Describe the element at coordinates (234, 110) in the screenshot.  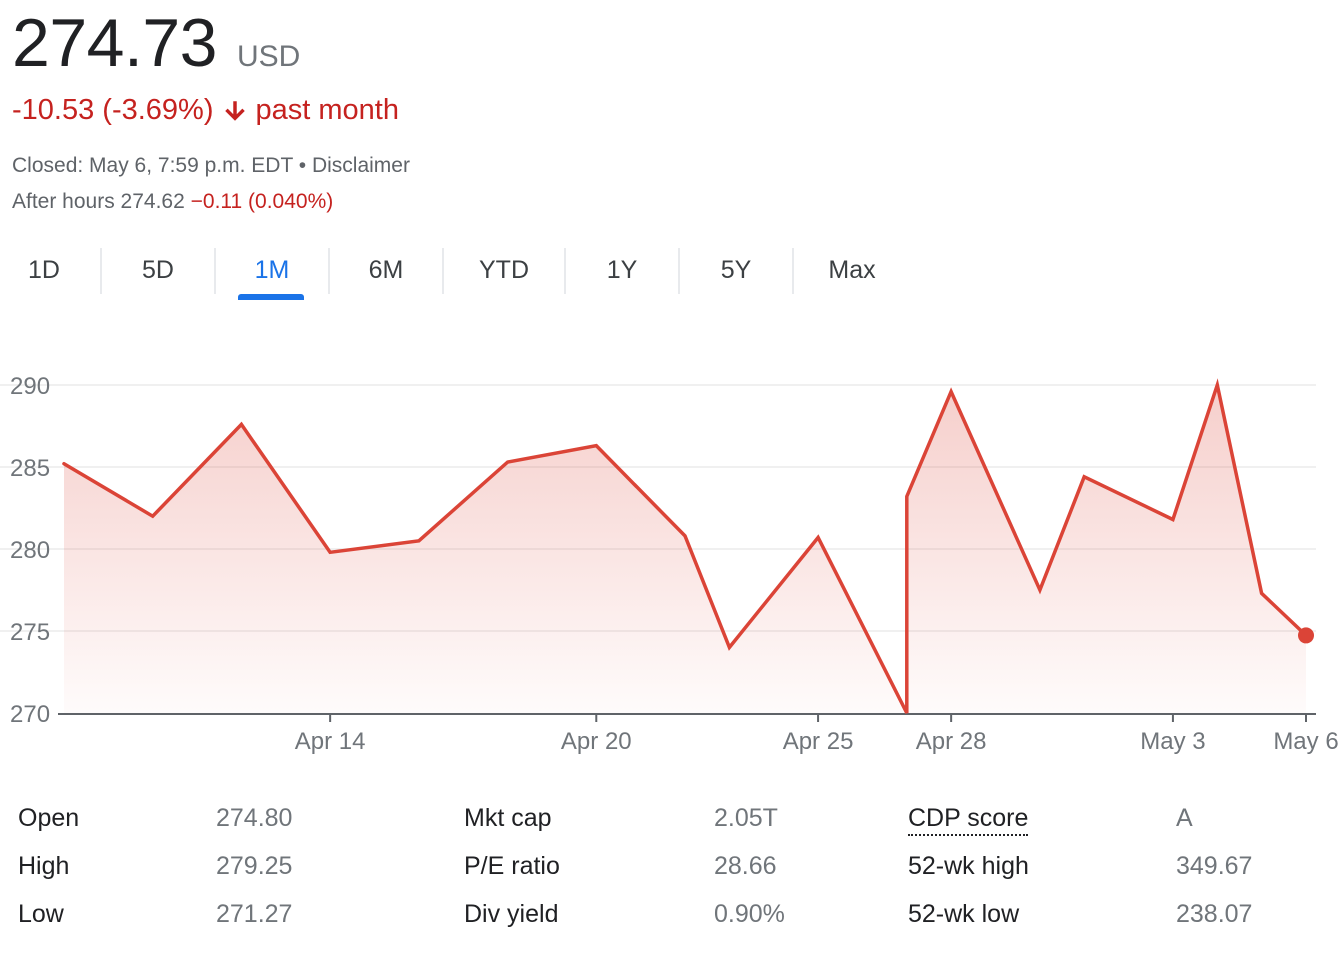
I see `arrow-down-icon` at that location.